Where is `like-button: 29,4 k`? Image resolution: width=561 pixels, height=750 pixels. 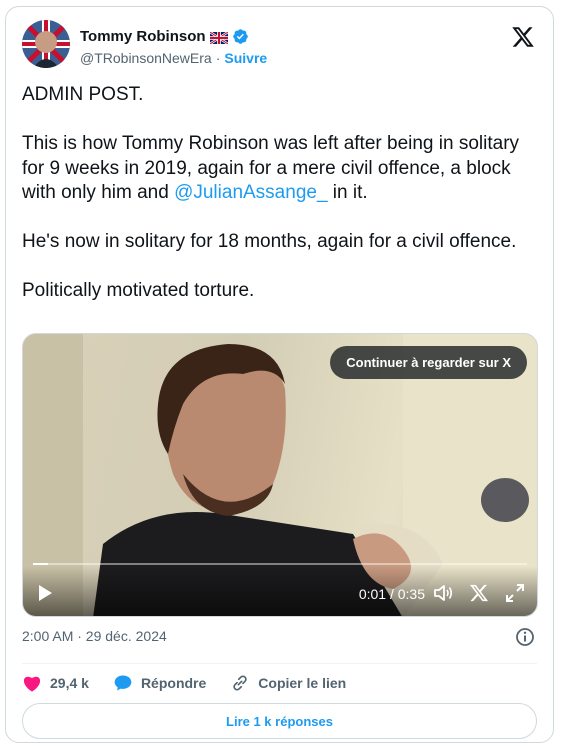
like-button: 29,4 k is located at coordinates (55, 683).